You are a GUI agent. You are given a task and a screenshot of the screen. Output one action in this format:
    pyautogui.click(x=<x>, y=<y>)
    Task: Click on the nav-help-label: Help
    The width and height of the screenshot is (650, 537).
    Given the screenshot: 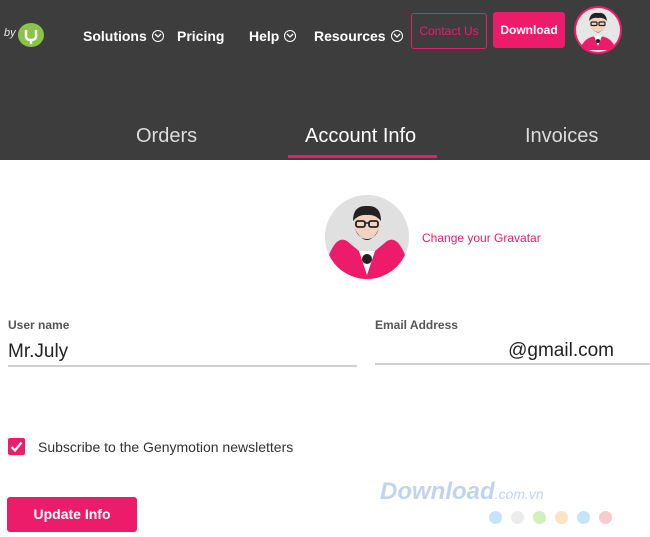 What is the action you would take?
    pyautogui.click(x=264, y=36)
    